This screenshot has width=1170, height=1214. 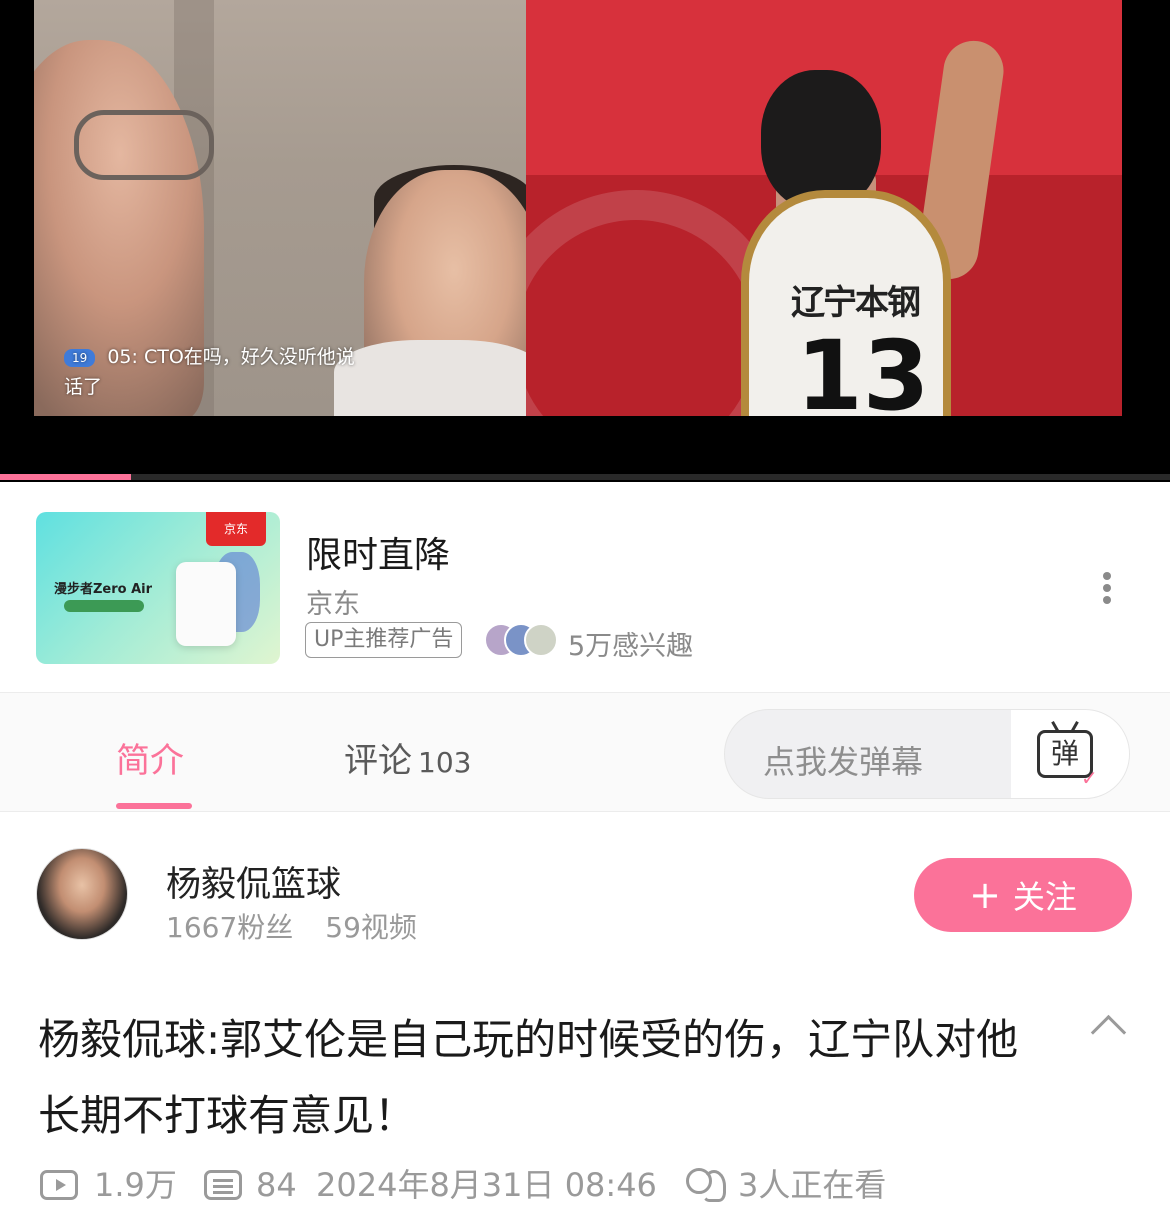 I want to click on ad-title: 限时直降, so click(x=378, y=552).